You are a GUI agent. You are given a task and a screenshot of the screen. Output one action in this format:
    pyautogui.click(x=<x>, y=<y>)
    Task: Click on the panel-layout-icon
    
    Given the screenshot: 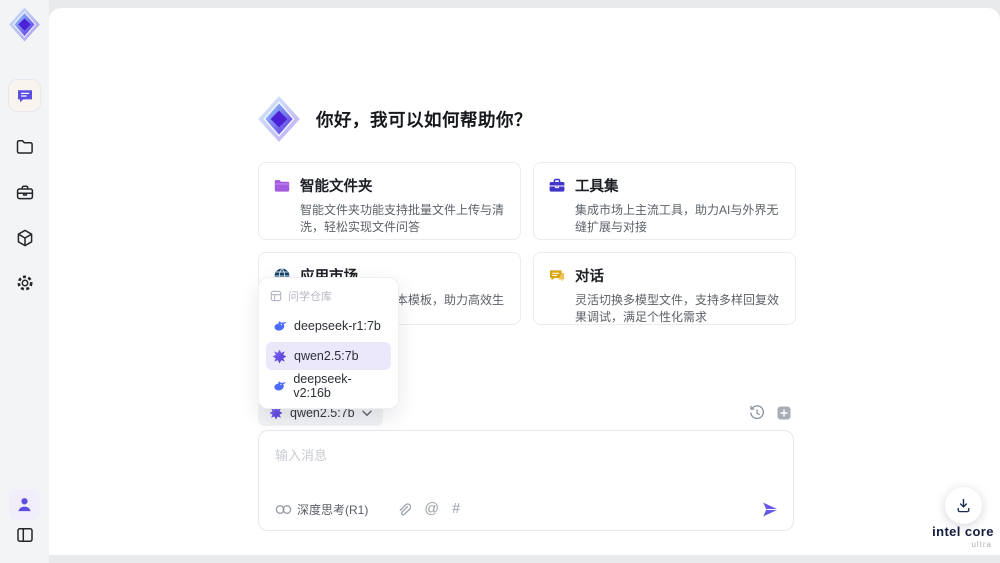 What is the action you would take?
    pyautogui.click(x=24, y=534)
    